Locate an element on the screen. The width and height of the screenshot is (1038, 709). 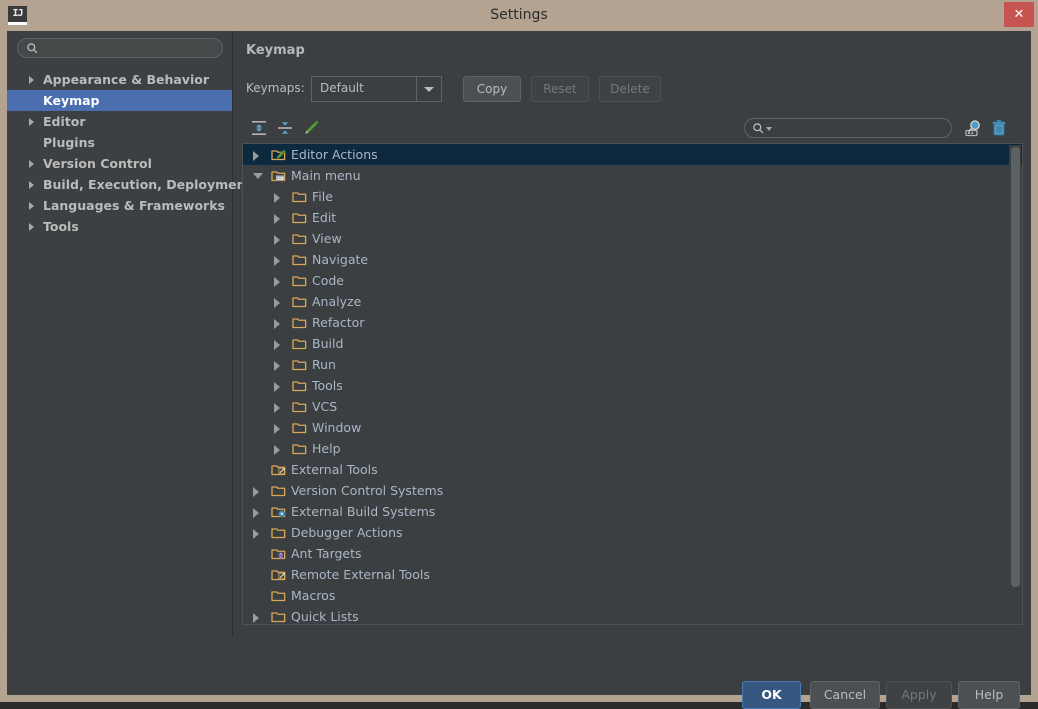
expand-all-icon is located at coordinates (259, 128).